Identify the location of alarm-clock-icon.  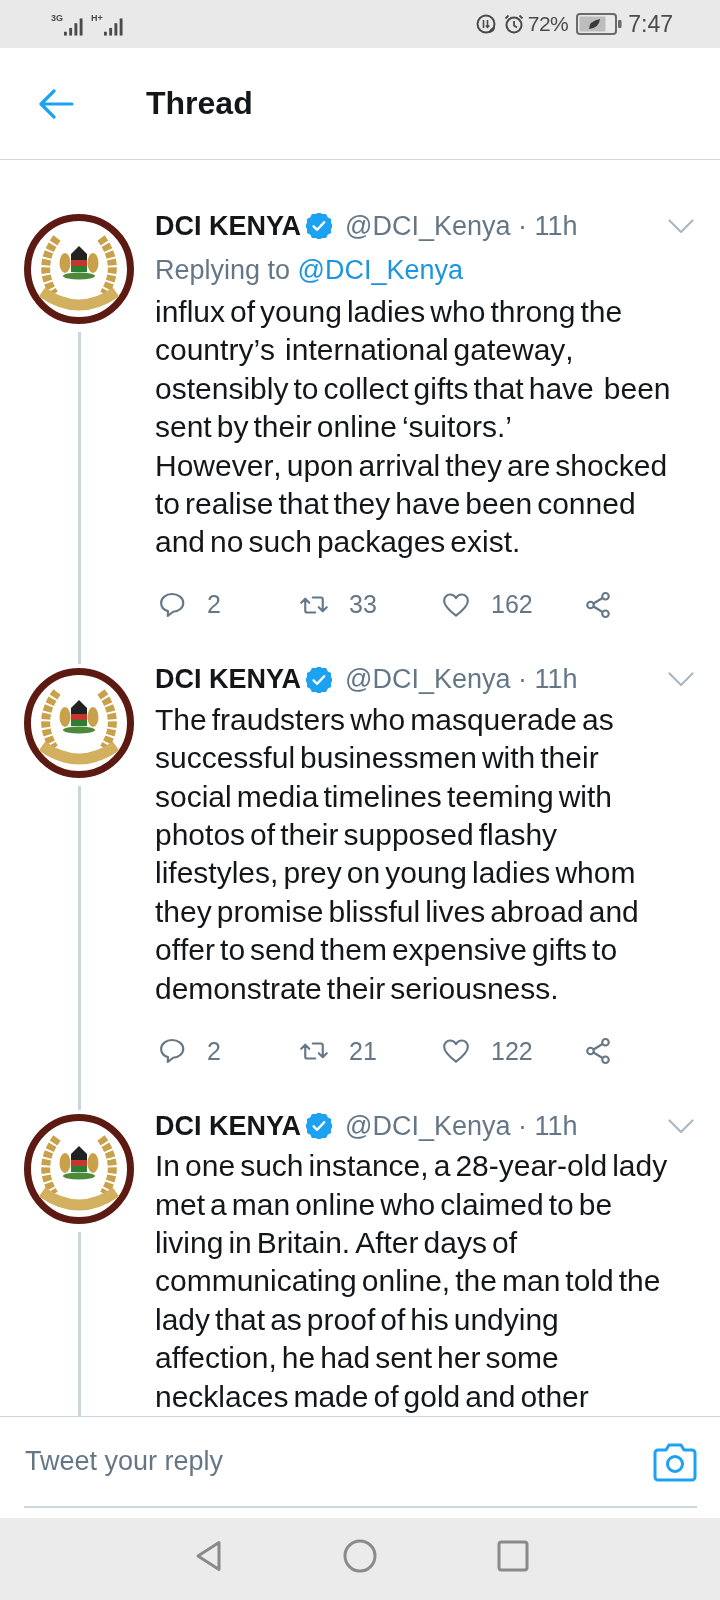
(513, 24).